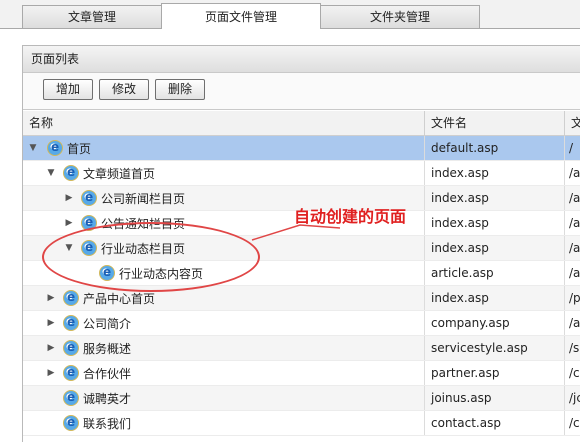 Image resolution: width=580 pixels, height=442 pixels. What do you see at coordinates (495, 423) in the screenshot?
I see `row-filename: contact.asp` at bounding box center [495, 423].